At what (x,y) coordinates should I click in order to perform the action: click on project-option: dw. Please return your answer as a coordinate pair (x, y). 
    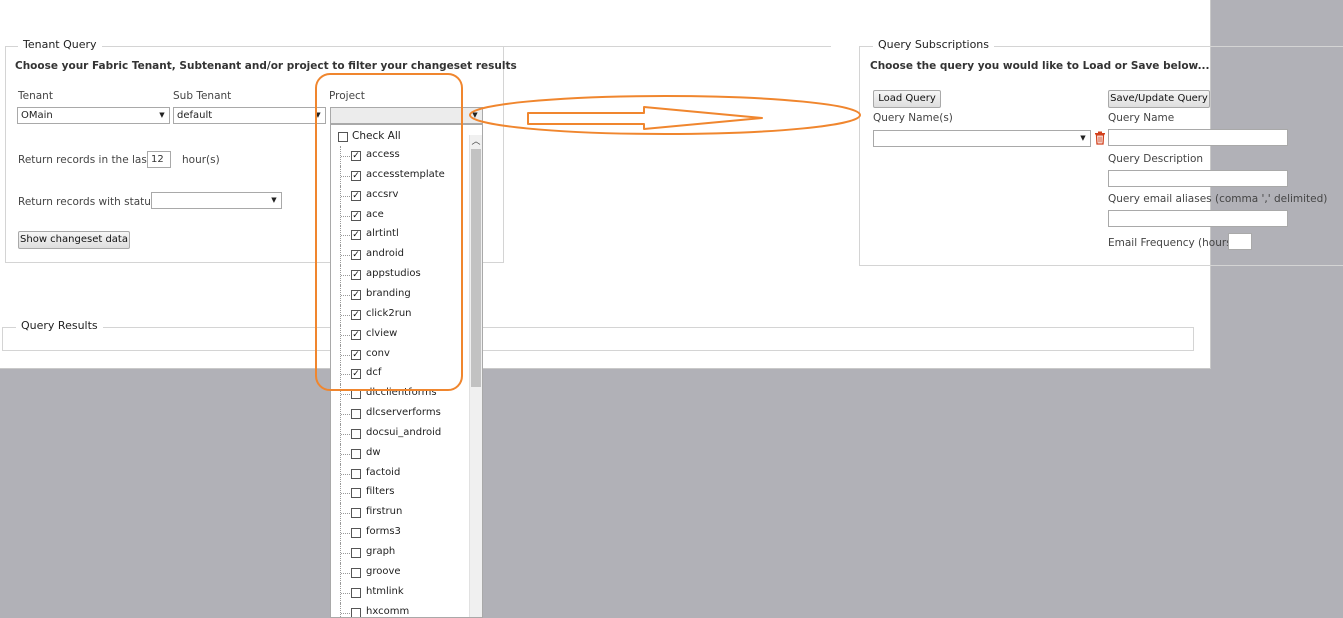
    Looking at the image, I should click on (401, 453).